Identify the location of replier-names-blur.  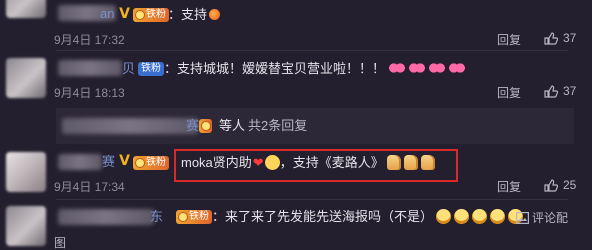
(130, 126).